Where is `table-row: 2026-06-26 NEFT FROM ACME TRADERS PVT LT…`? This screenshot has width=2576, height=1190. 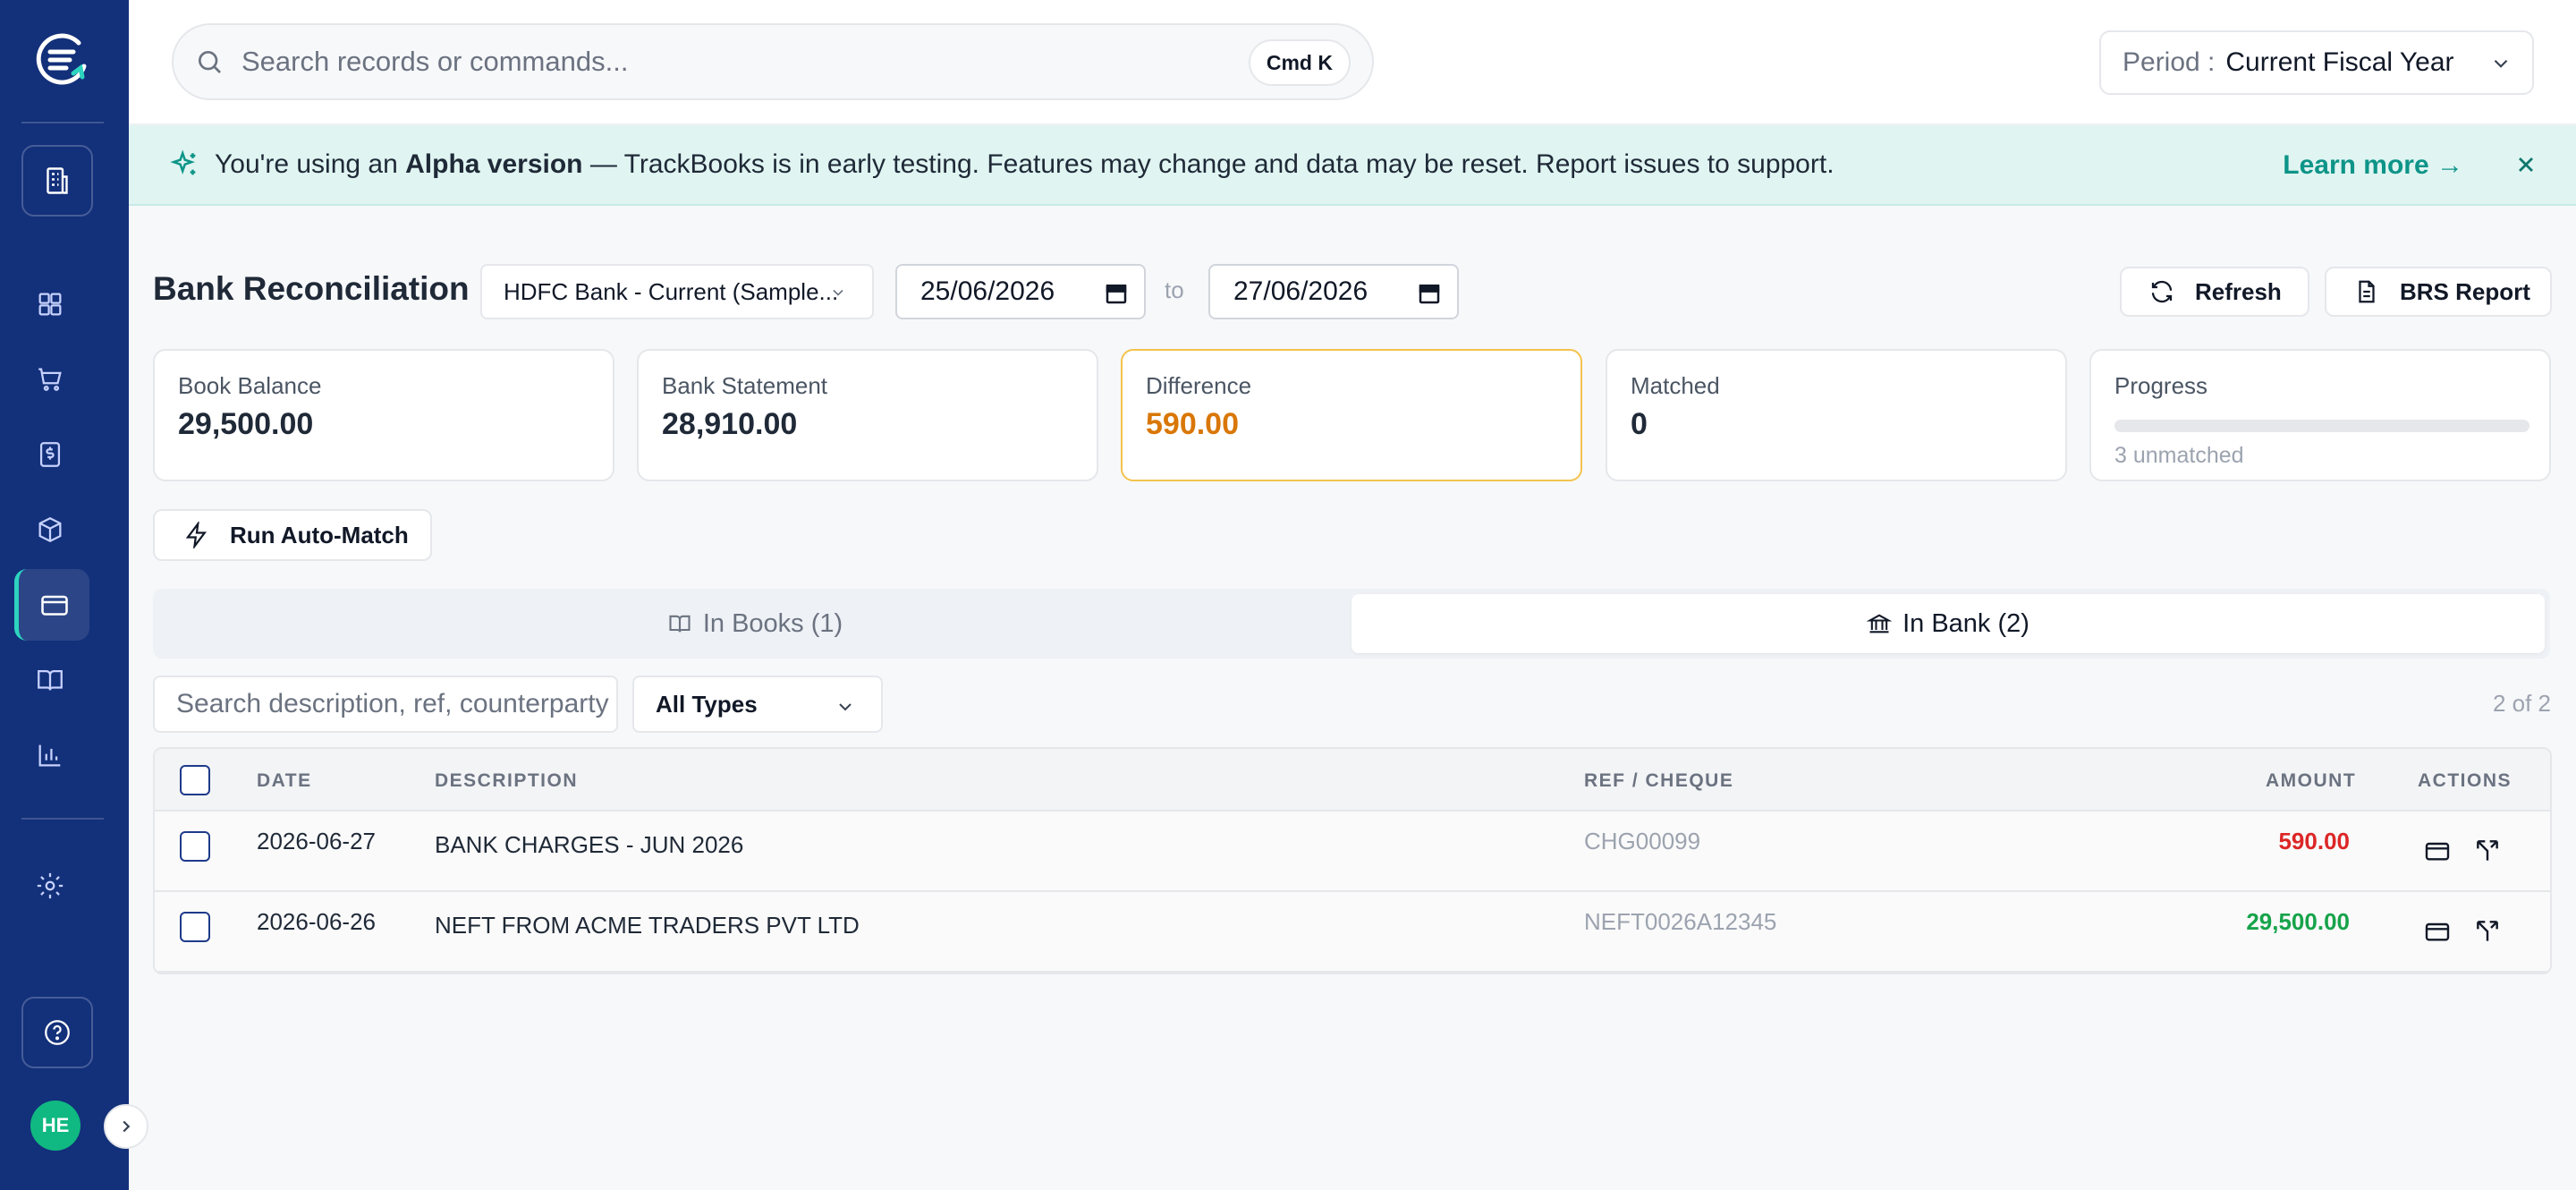
table-row: 2026-06-26 NEFT FROM ACME TRADERS PVT LT… is located at coordinates (1352, 932).